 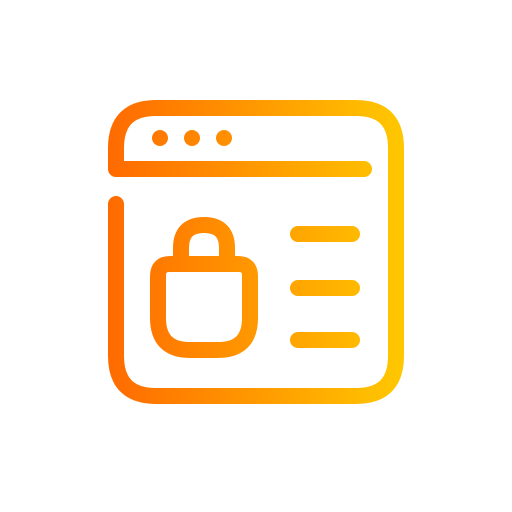 What do you see at coordinates (204, 307) in the screenshot?
I see `shopping-bag-icon` at bounding box center [204, 307].